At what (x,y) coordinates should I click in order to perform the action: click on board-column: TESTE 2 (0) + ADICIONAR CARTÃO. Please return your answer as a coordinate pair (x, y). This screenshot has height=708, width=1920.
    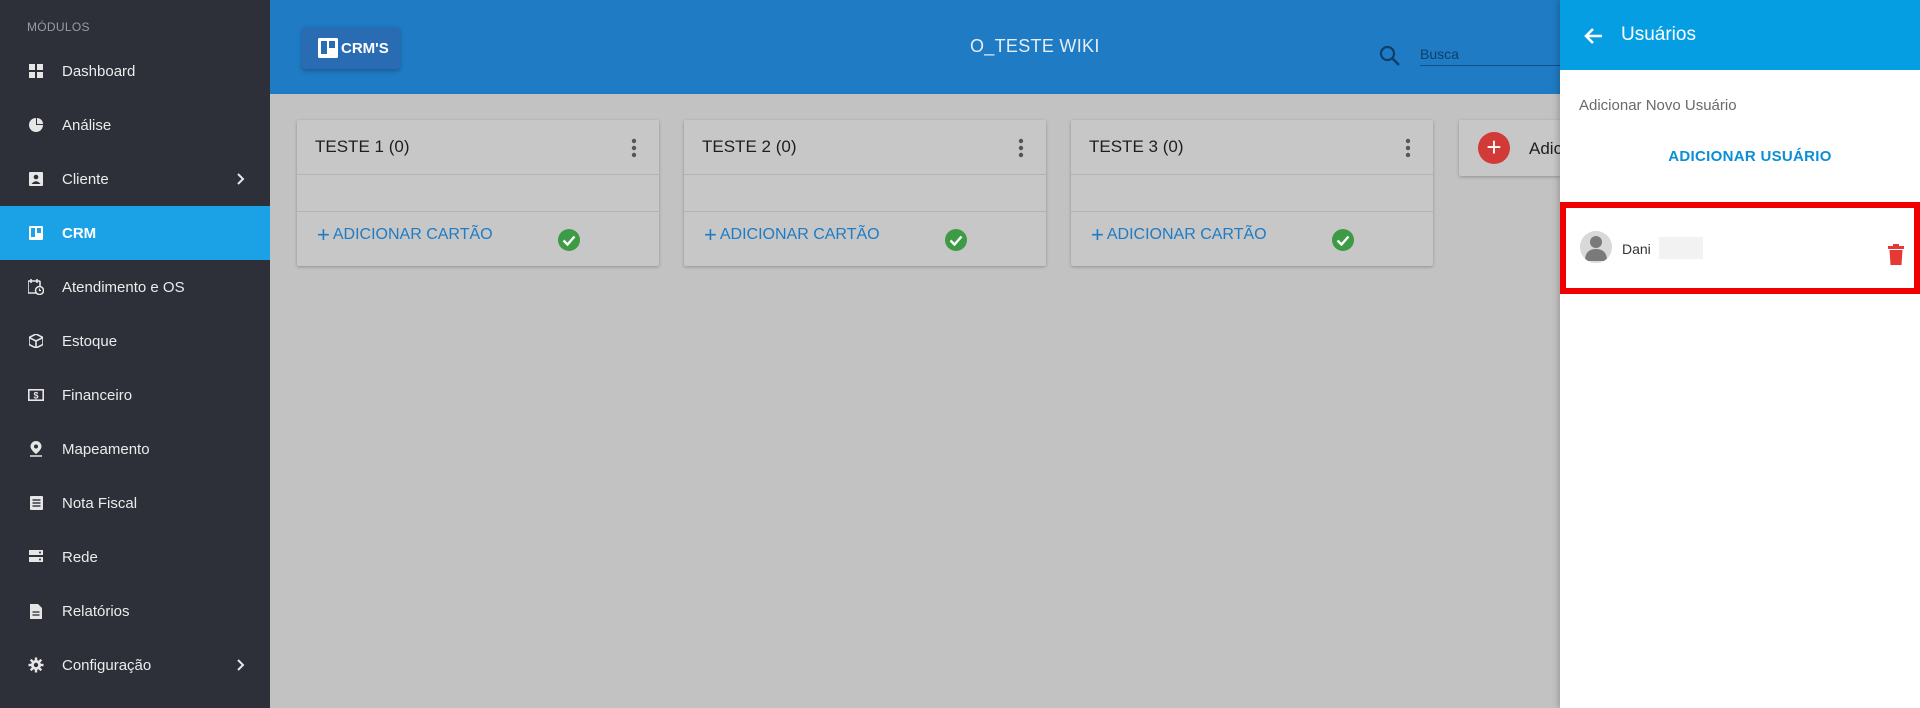
    Looking at the image, I should click on (865, 193).